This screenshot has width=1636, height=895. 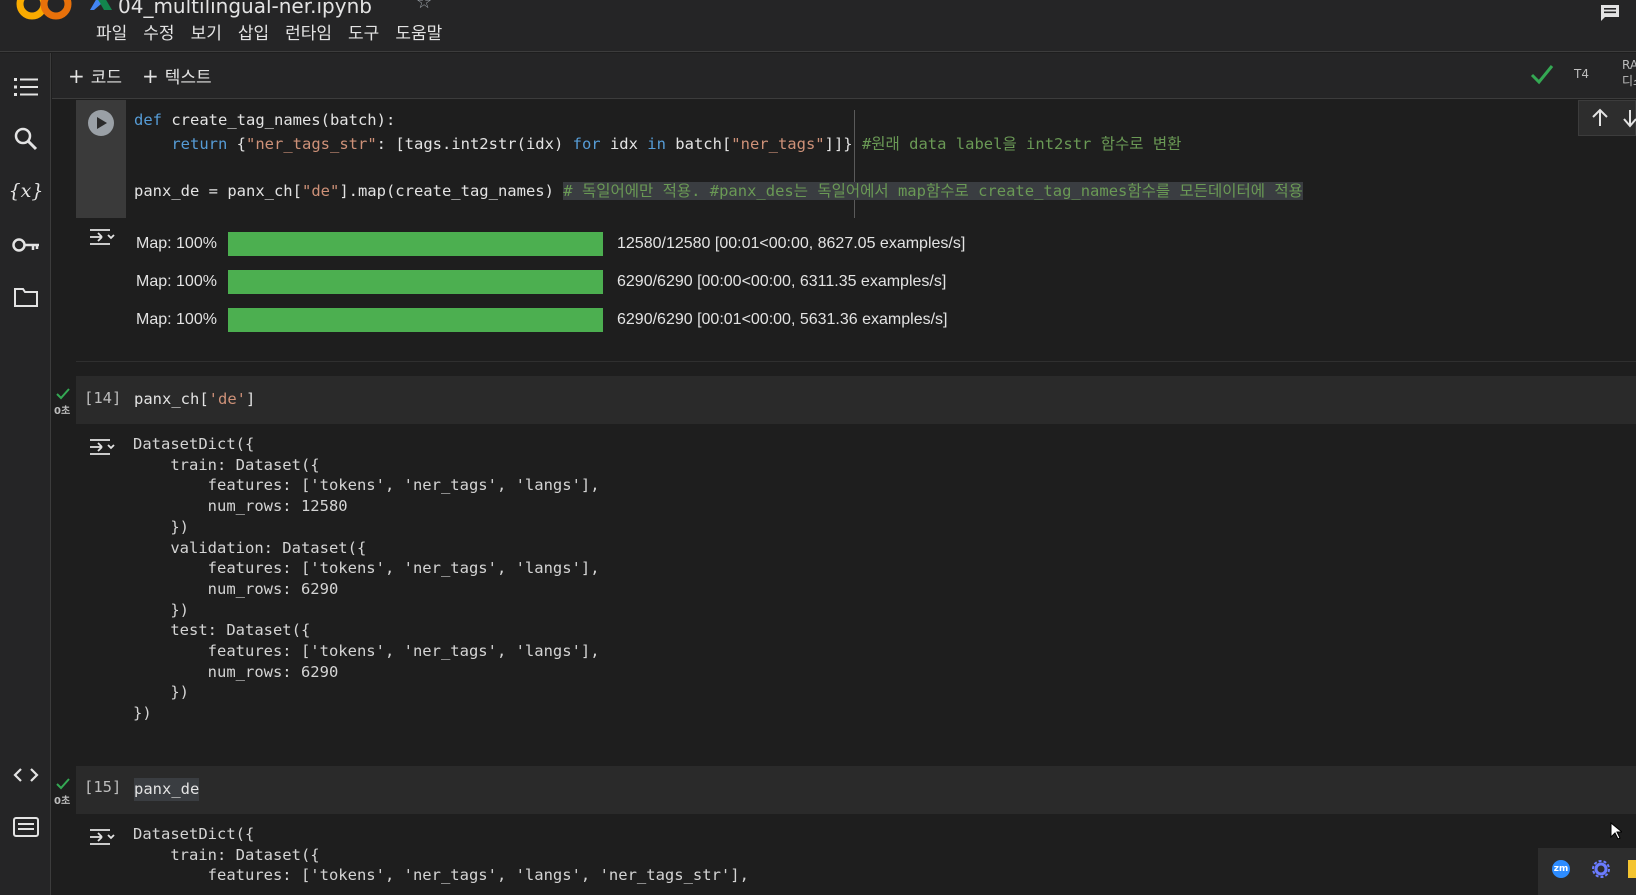 What do you see at coordinates (106, 78) in the screenshot?
I see `add-code-label: 코드` at bounding box center [106, 78].